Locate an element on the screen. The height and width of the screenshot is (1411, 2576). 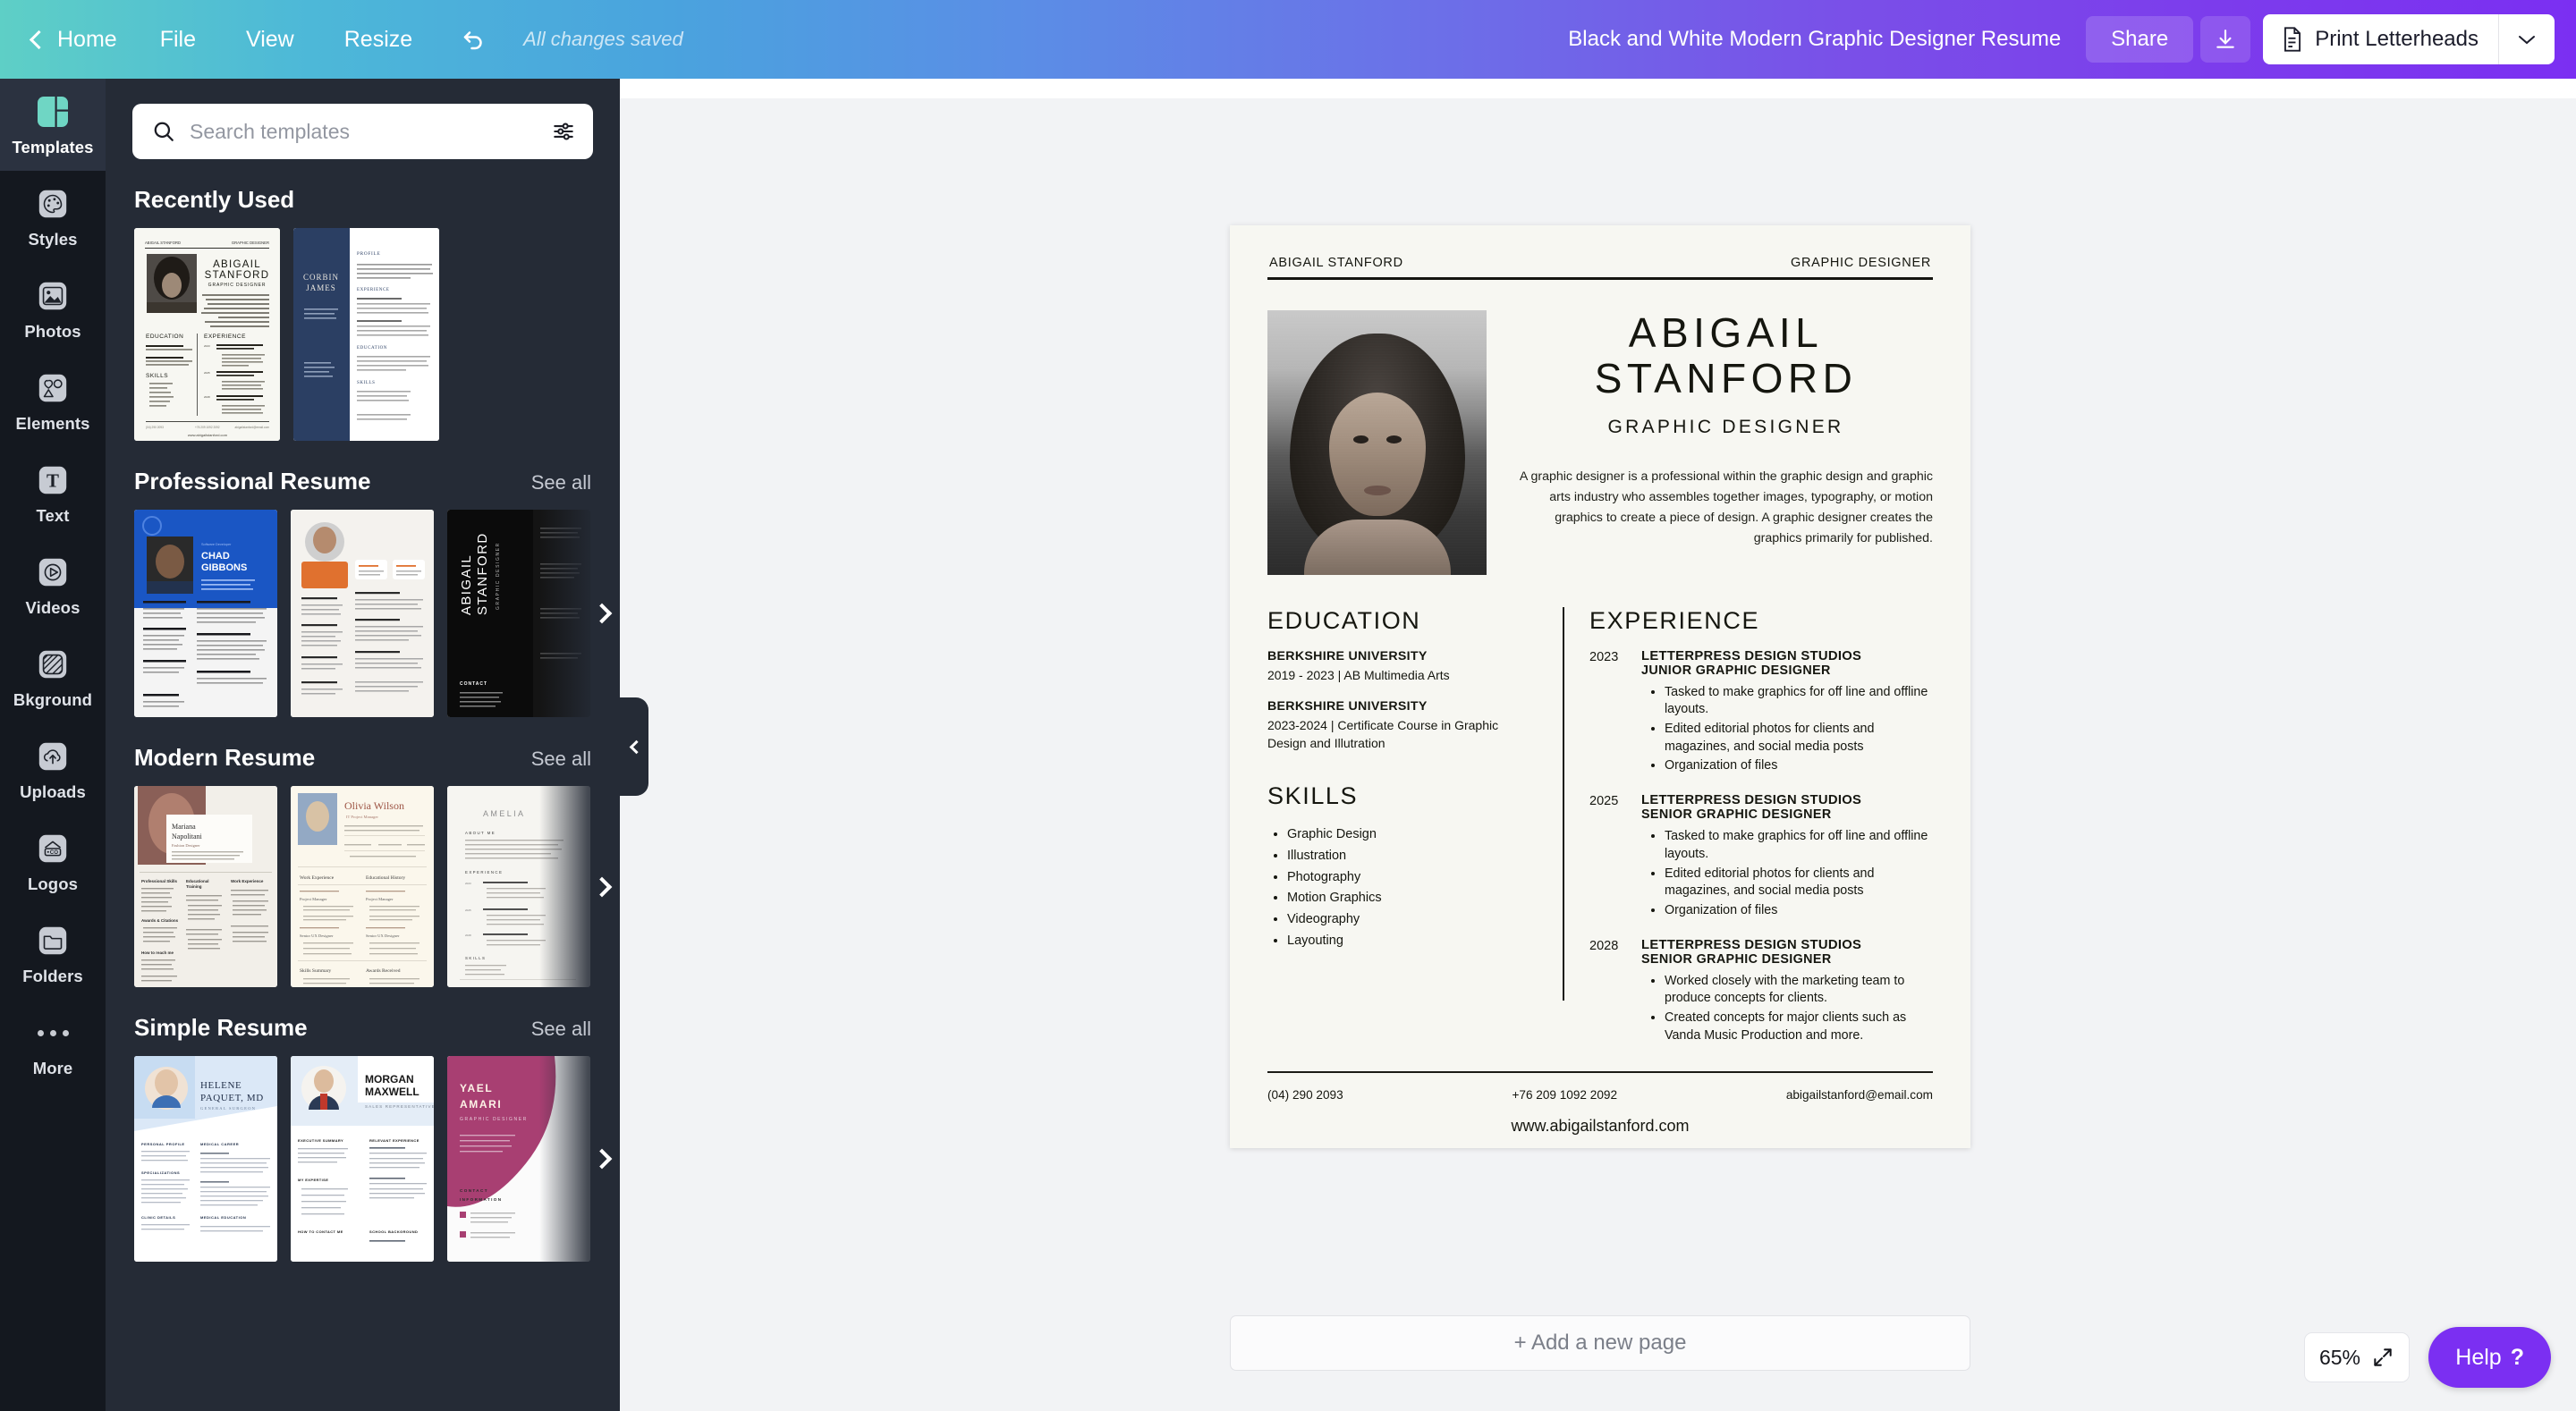
svg-text: SKILLS is located at coordinates (475, 958).